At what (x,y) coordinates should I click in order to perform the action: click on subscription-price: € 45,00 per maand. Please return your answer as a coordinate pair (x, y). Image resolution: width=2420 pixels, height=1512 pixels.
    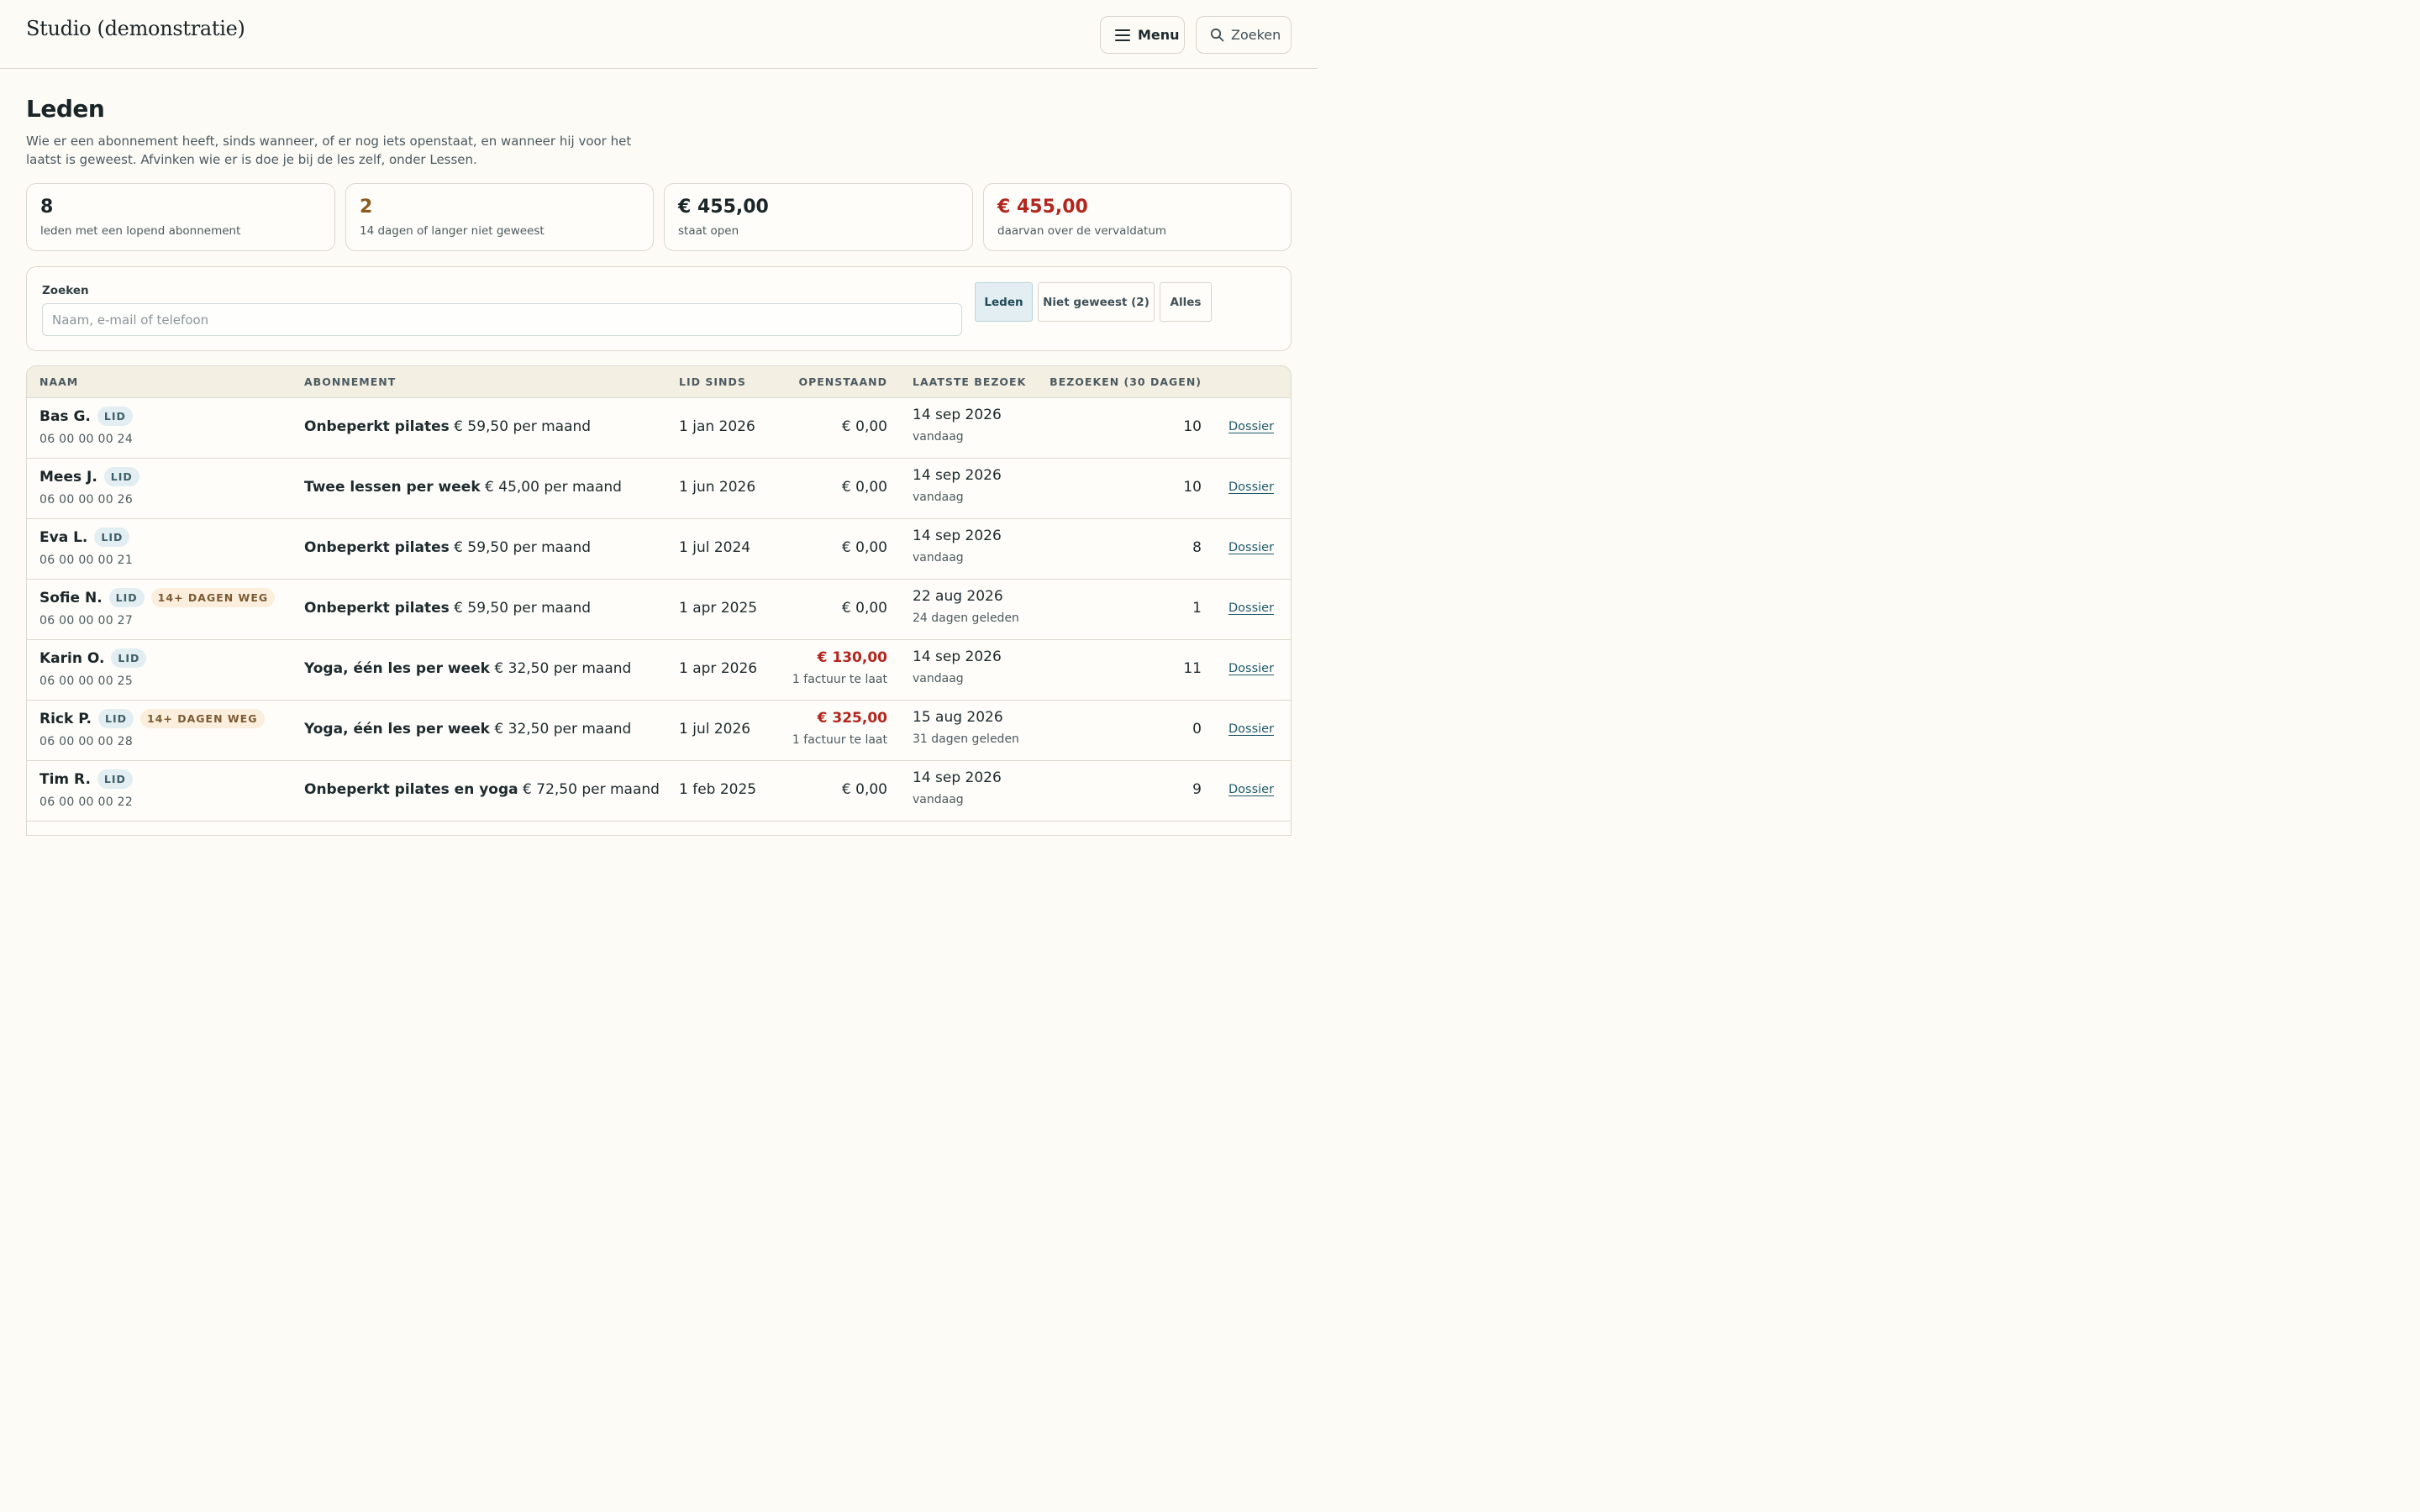
    Looking at the image, I should click on (553, 487).